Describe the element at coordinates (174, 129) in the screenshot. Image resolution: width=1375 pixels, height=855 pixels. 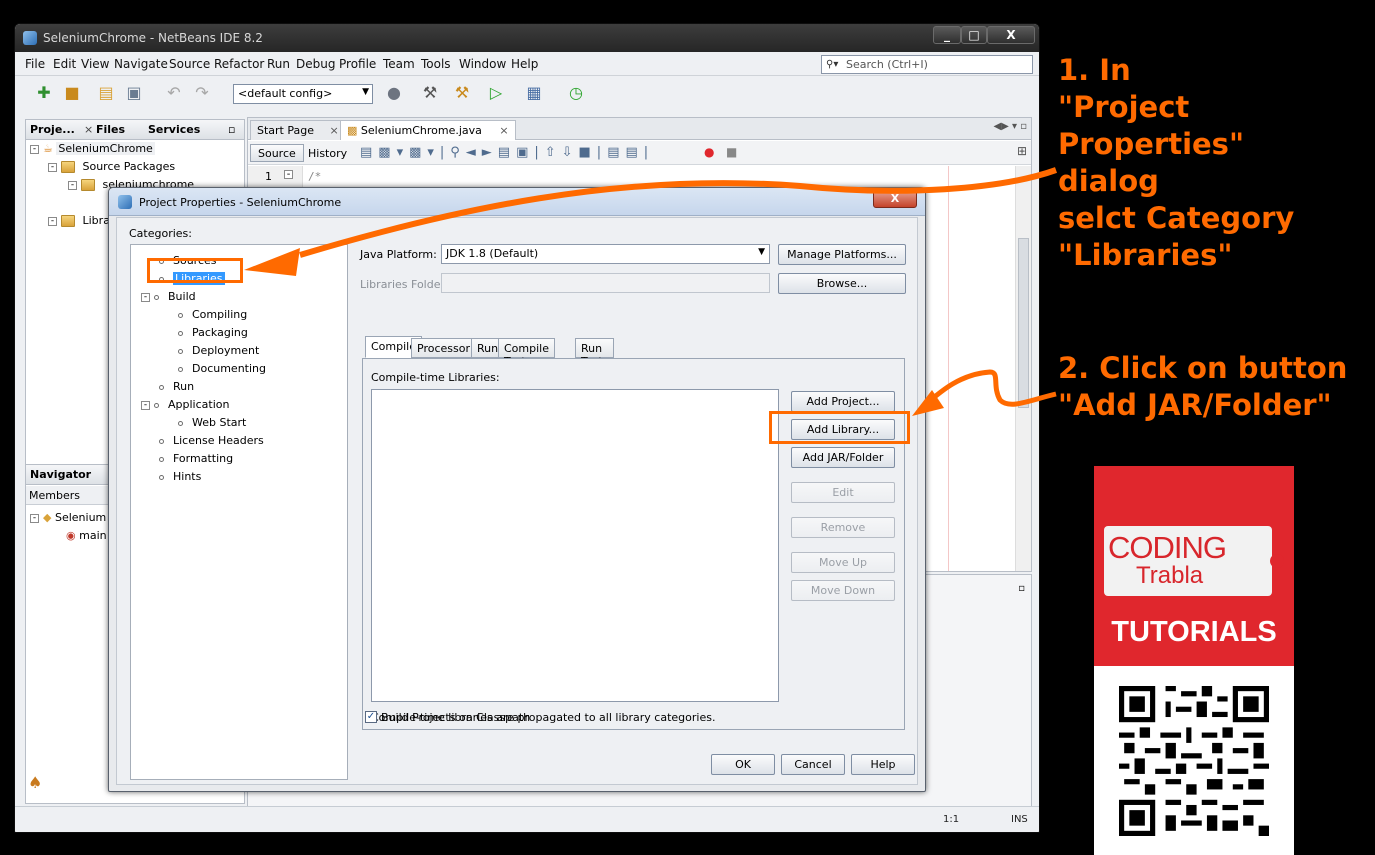
I see `tab-services: Services` at that location.